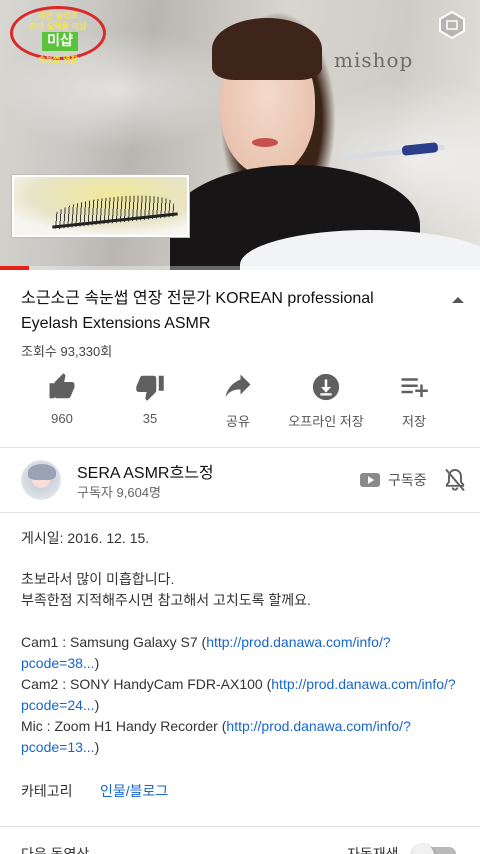 The image size is (480, 854). Describe the element at coordinates (94, 791) in the screenshot. I see `category-row: 카테고리 인물/블로그` at that location.